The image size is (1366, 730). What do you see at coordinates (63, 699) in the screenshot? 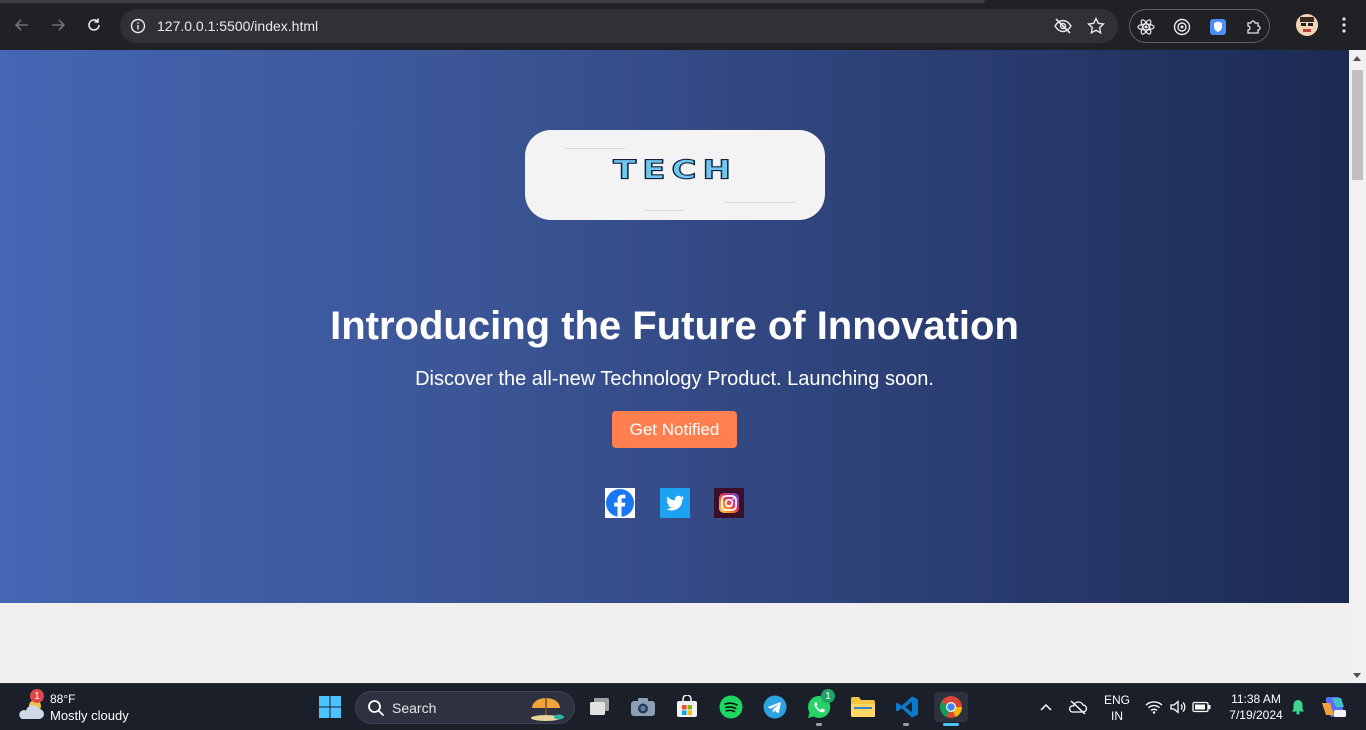
I see `weather-temperature: 88°F` at bounding box center [63, 699].